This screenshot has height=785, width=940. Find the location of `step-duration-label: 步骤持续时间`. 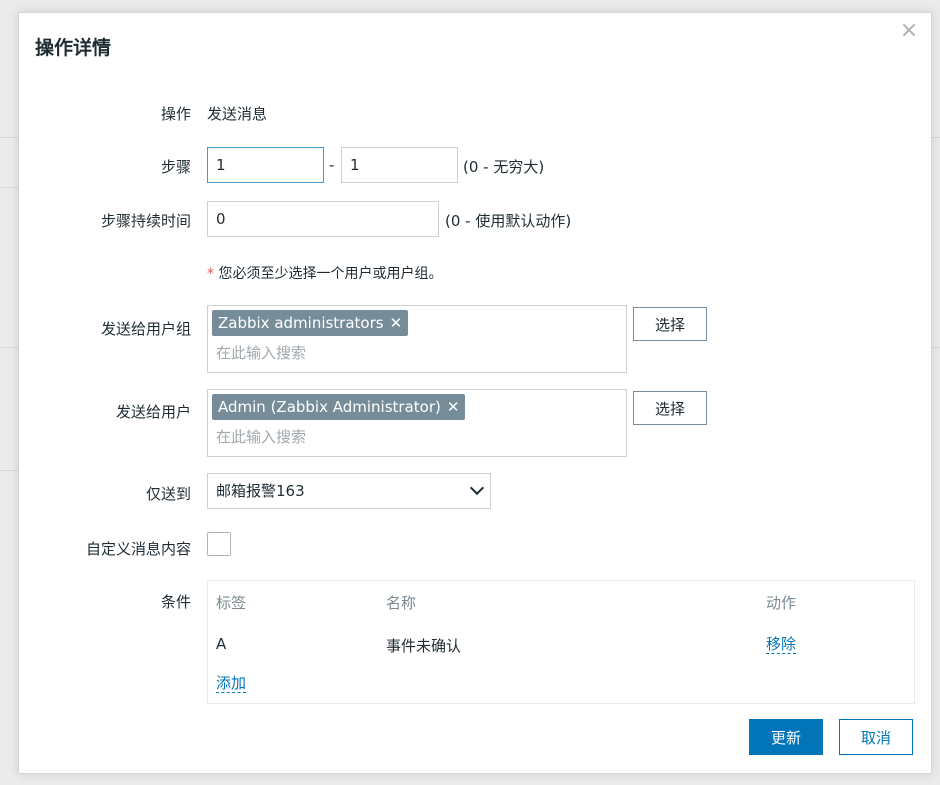

step-duration-label: 步骤持续时间 is located at coordinates (145, 221).